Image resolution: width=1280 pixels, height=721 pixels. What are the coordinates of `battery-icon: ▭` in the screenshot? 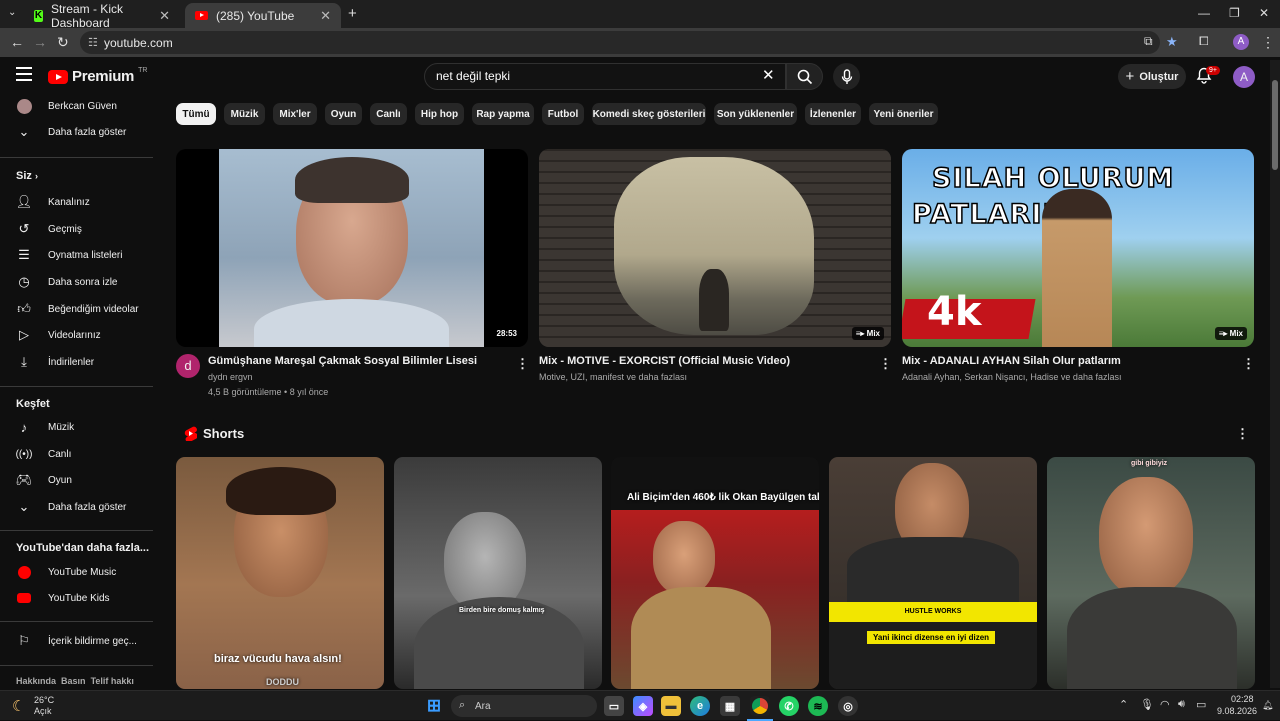 It's located at (1201, 704).